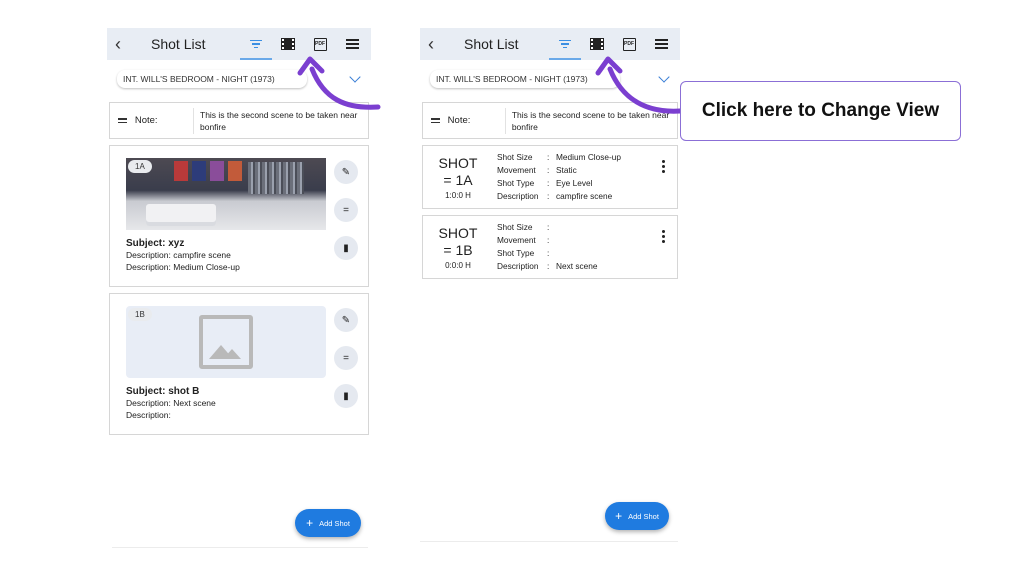 Image resolution: width=1024 pixels, height=576 pixels. Describe the element at coordinates (178, 255) in the screenshot. I see `shot-description: Description: campfire scene` at that location.